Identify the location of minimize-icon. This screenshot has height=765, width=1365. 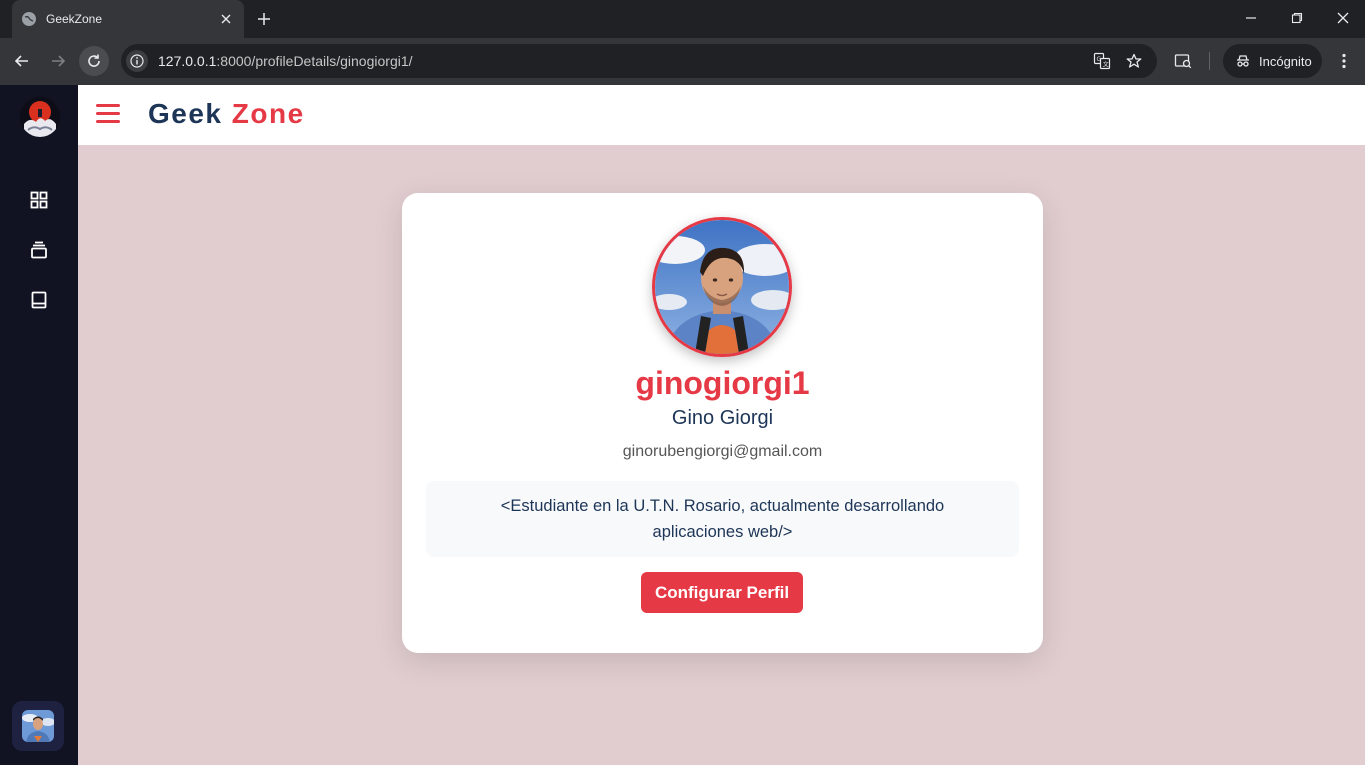
(1251, 18).